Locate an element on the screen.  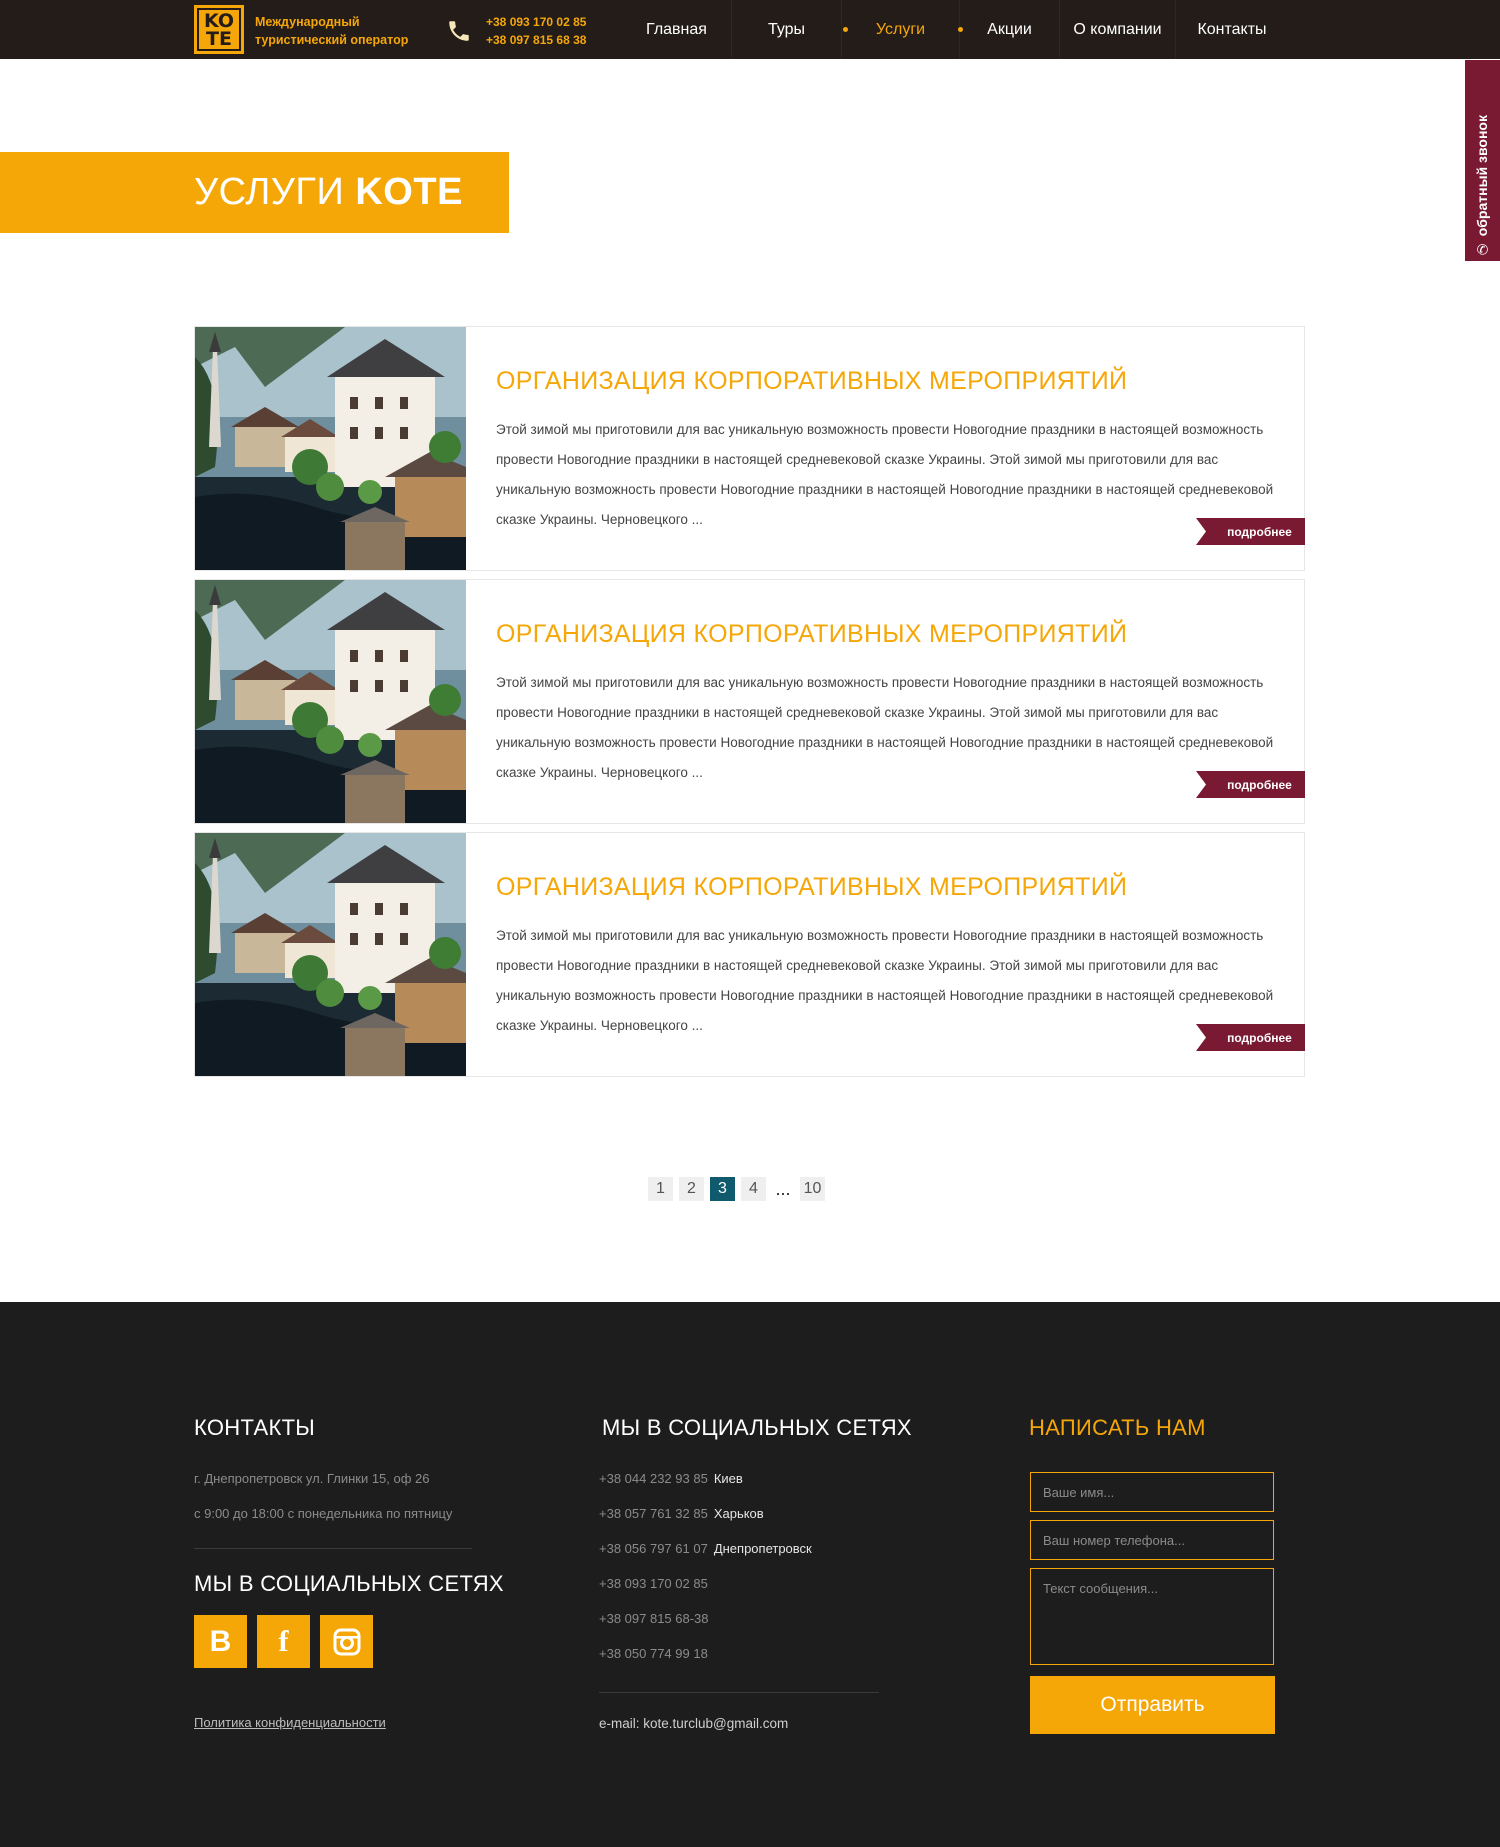
footer-phone-row: +38 093 170 02 85 is located at coordinates (653, 1583).